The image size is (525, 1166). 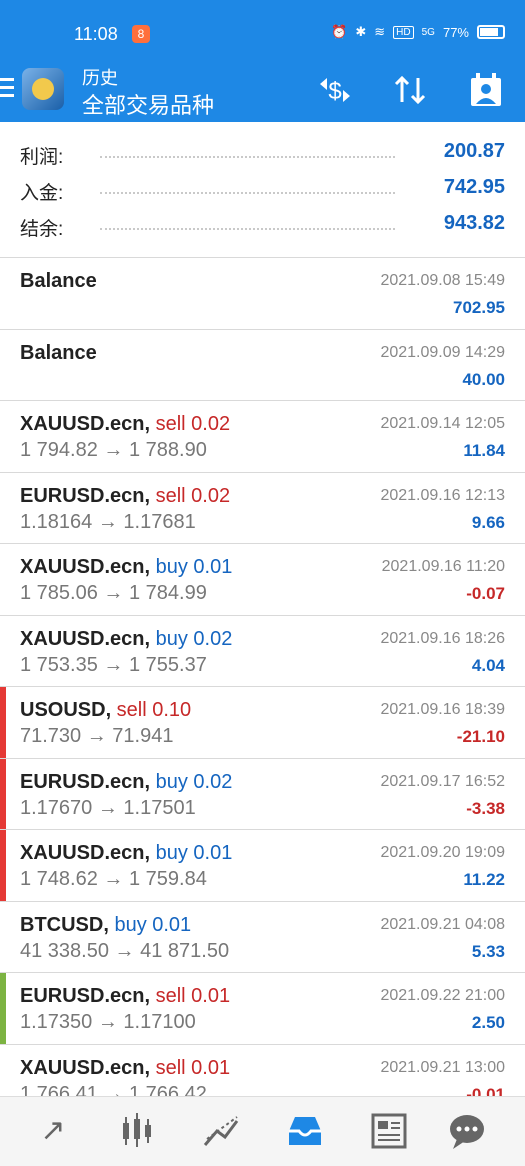 I want to click on row-profit: 9.66, so click(x=488, y=522).